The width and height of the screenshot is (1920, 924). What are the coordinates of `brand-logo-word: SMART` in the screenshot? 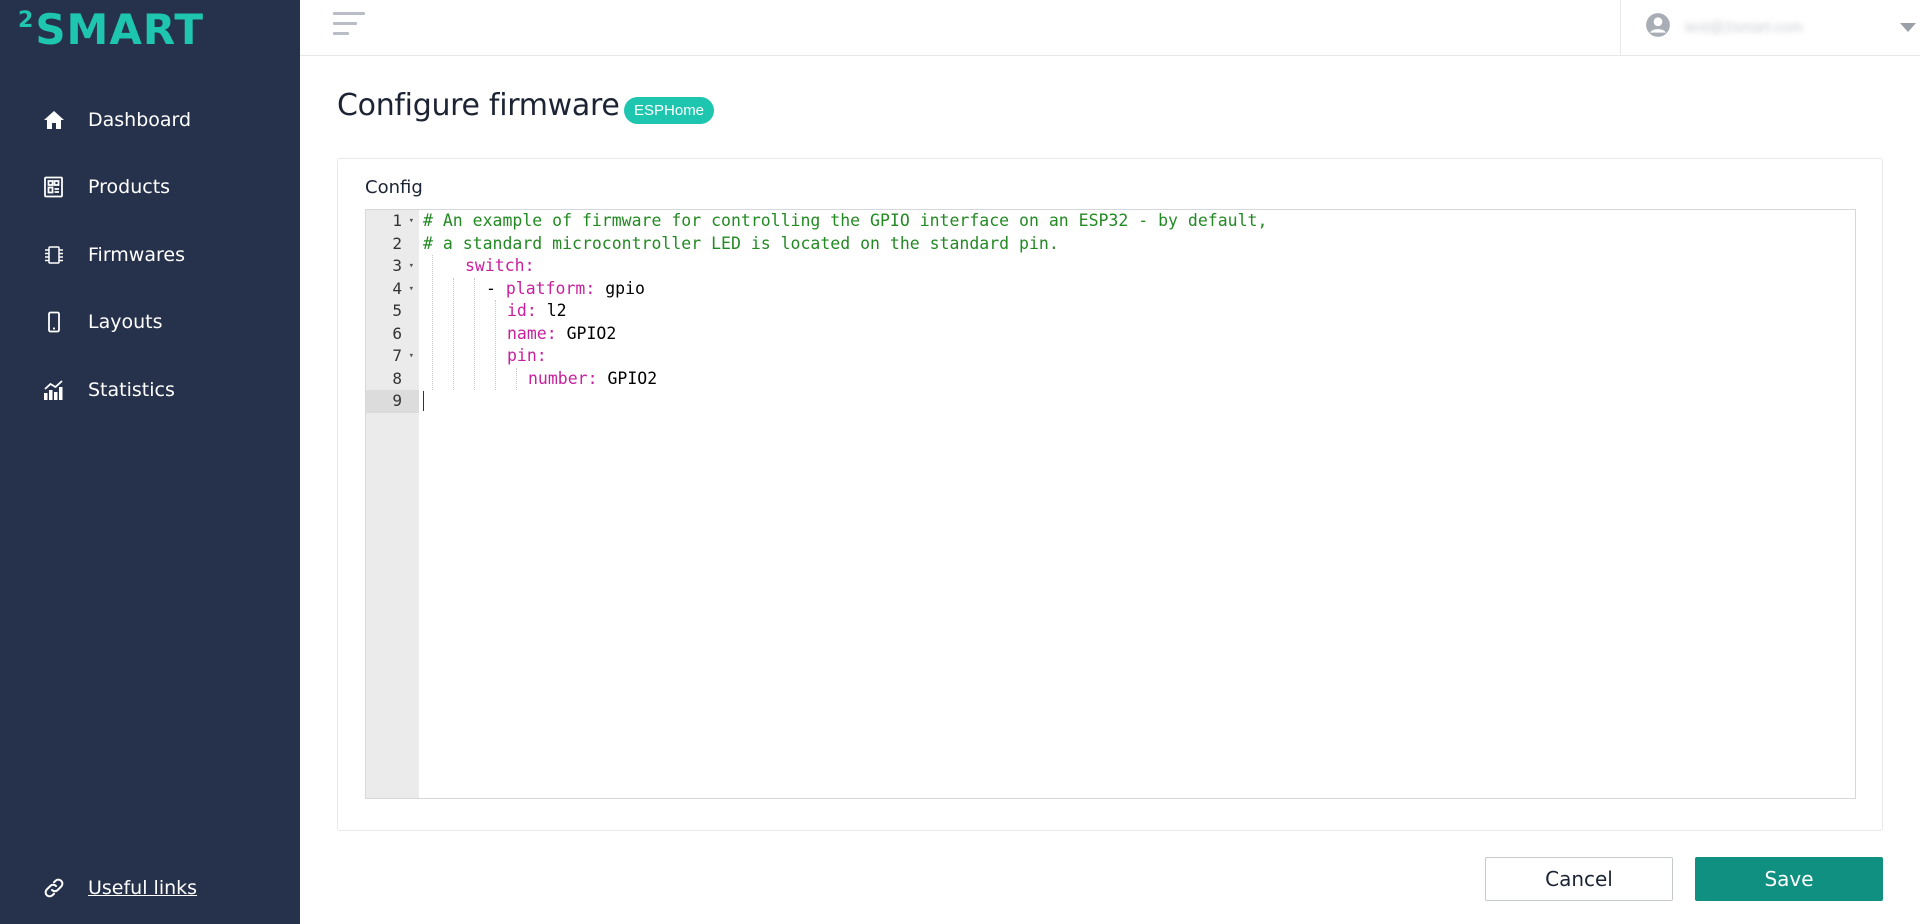 It's located at (119, 29).